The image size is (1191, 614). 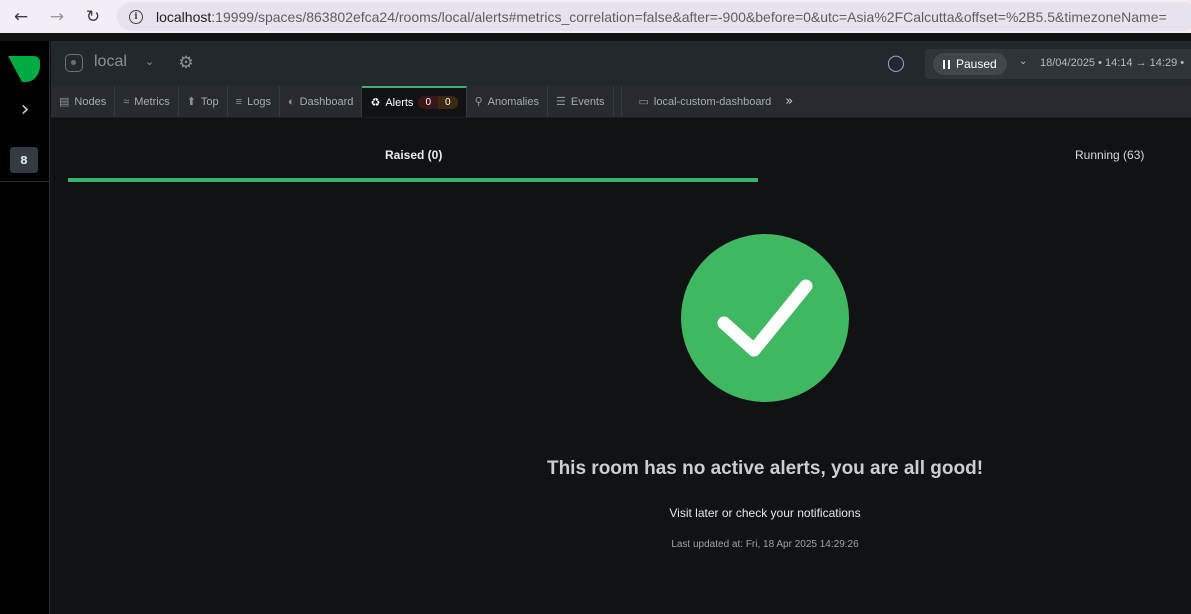 What do you see at coordinates (375, 103) in the screenshot?
I see `bell-icon: ♻` at bounding box center [375, 103].